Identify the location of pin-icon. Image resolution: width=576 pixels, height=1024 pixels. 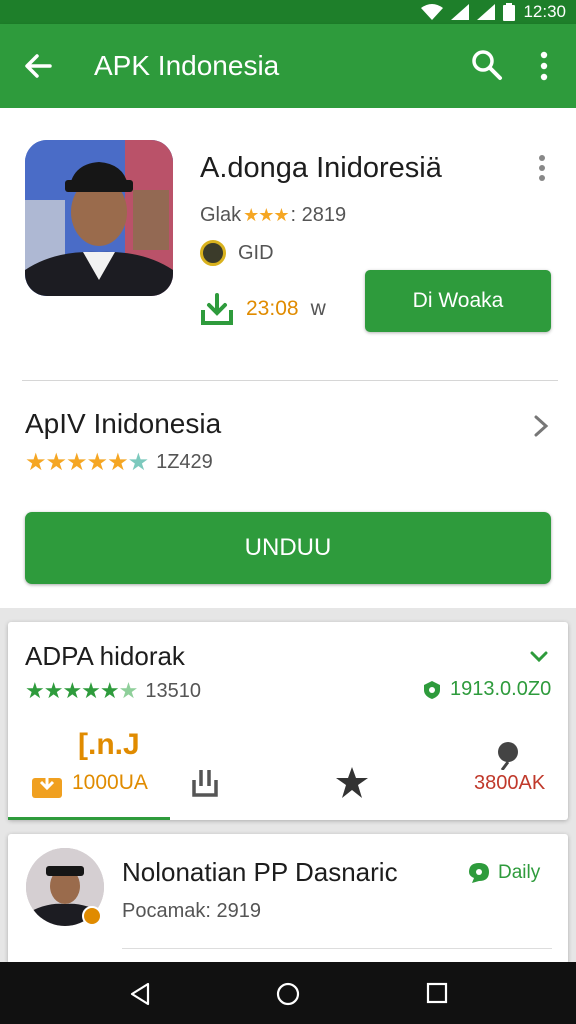
(508, 756).